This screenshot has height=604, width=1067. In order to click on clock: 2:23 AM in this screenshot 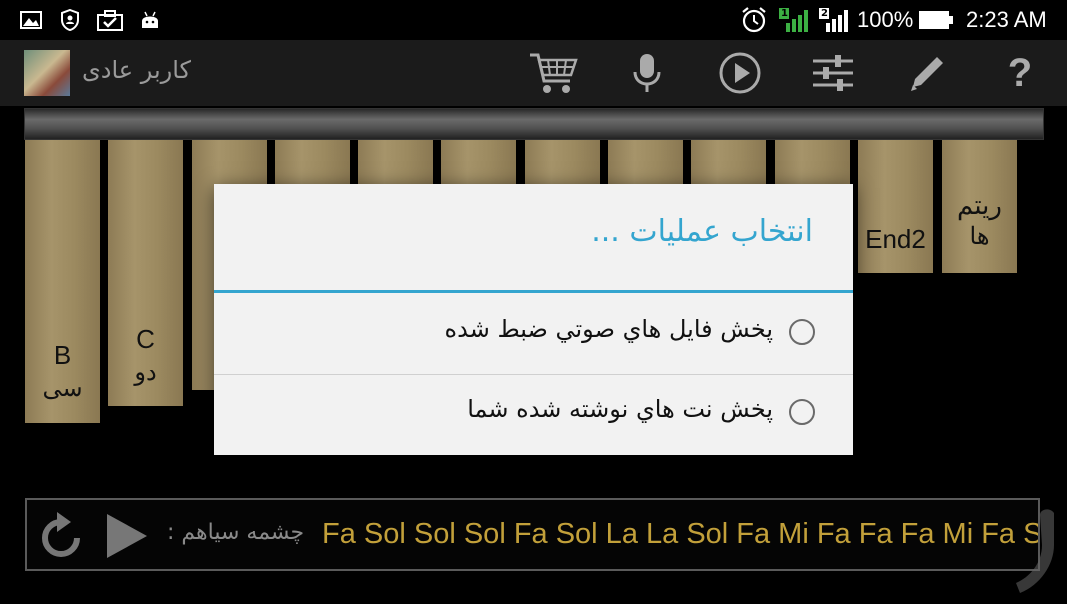, I will do `click(1006, 19)`.